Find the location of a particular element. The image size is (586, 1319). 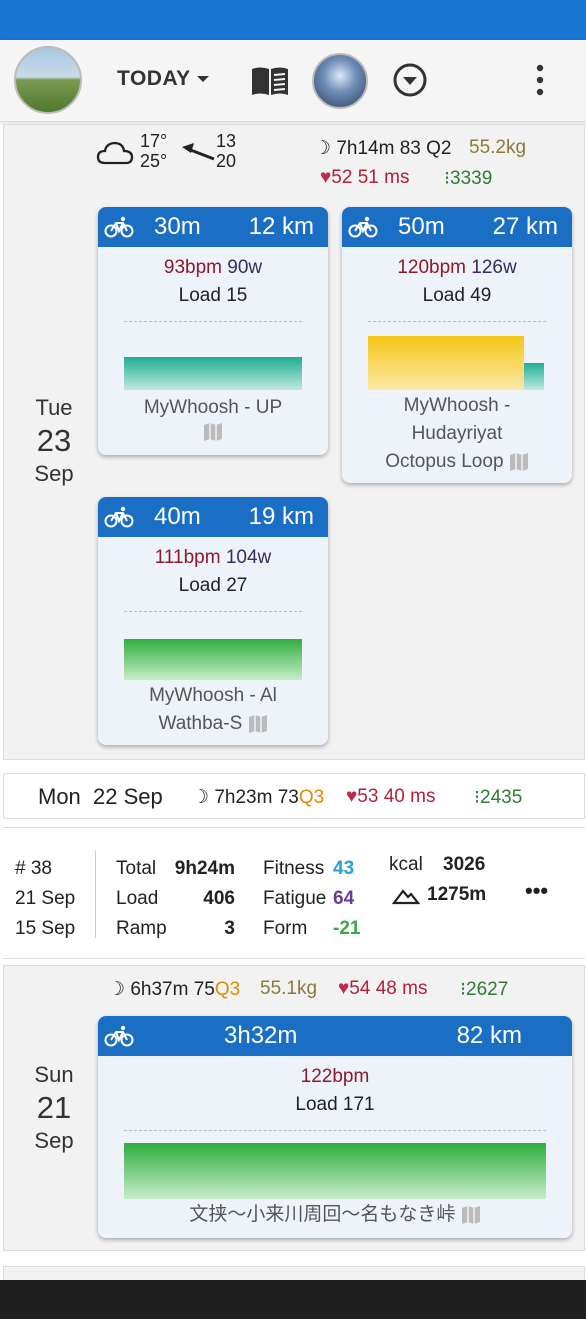

fitness-label: Fitness is located at coordinates (294, 868).